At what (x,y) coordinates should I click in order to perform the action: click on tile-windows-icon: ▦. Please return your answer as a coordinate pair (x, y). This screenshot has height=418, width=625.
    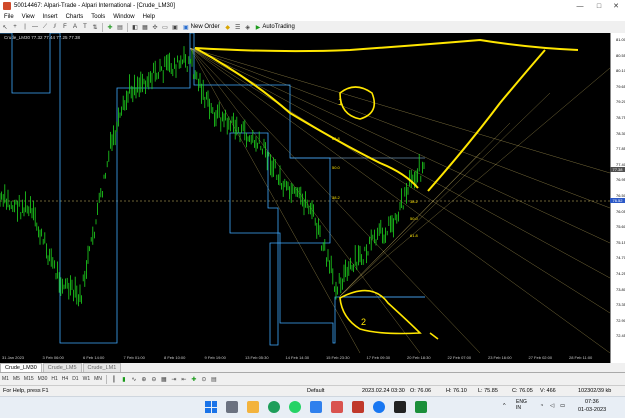
    Looking at the image, I should click on (164, 379).